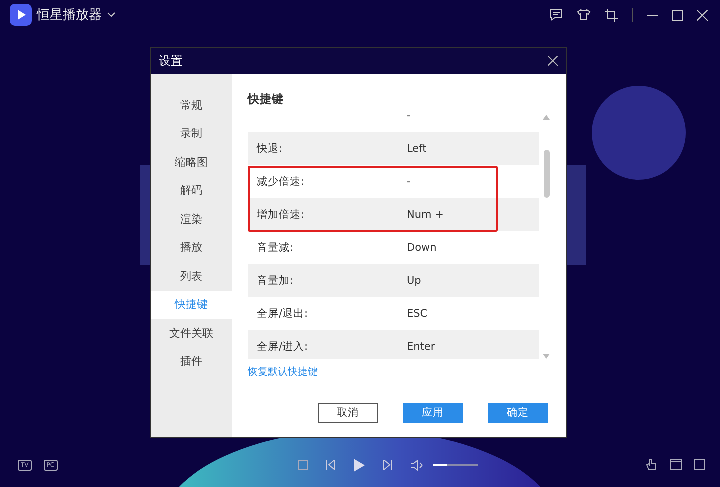 This screenshot has width=720, height=487. Describe the element at coordinates (388, 465) in the screenshot. I see `next-icon` at that location.